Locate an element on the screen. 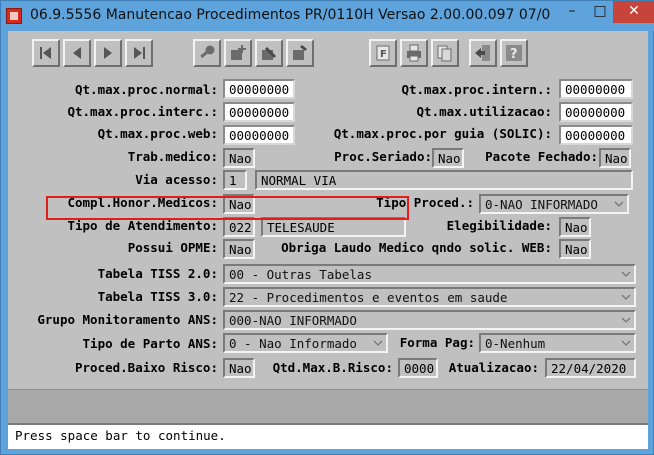 This screenshot has height=455, width=654. previous-record-button is located at coordinates (77, 53).